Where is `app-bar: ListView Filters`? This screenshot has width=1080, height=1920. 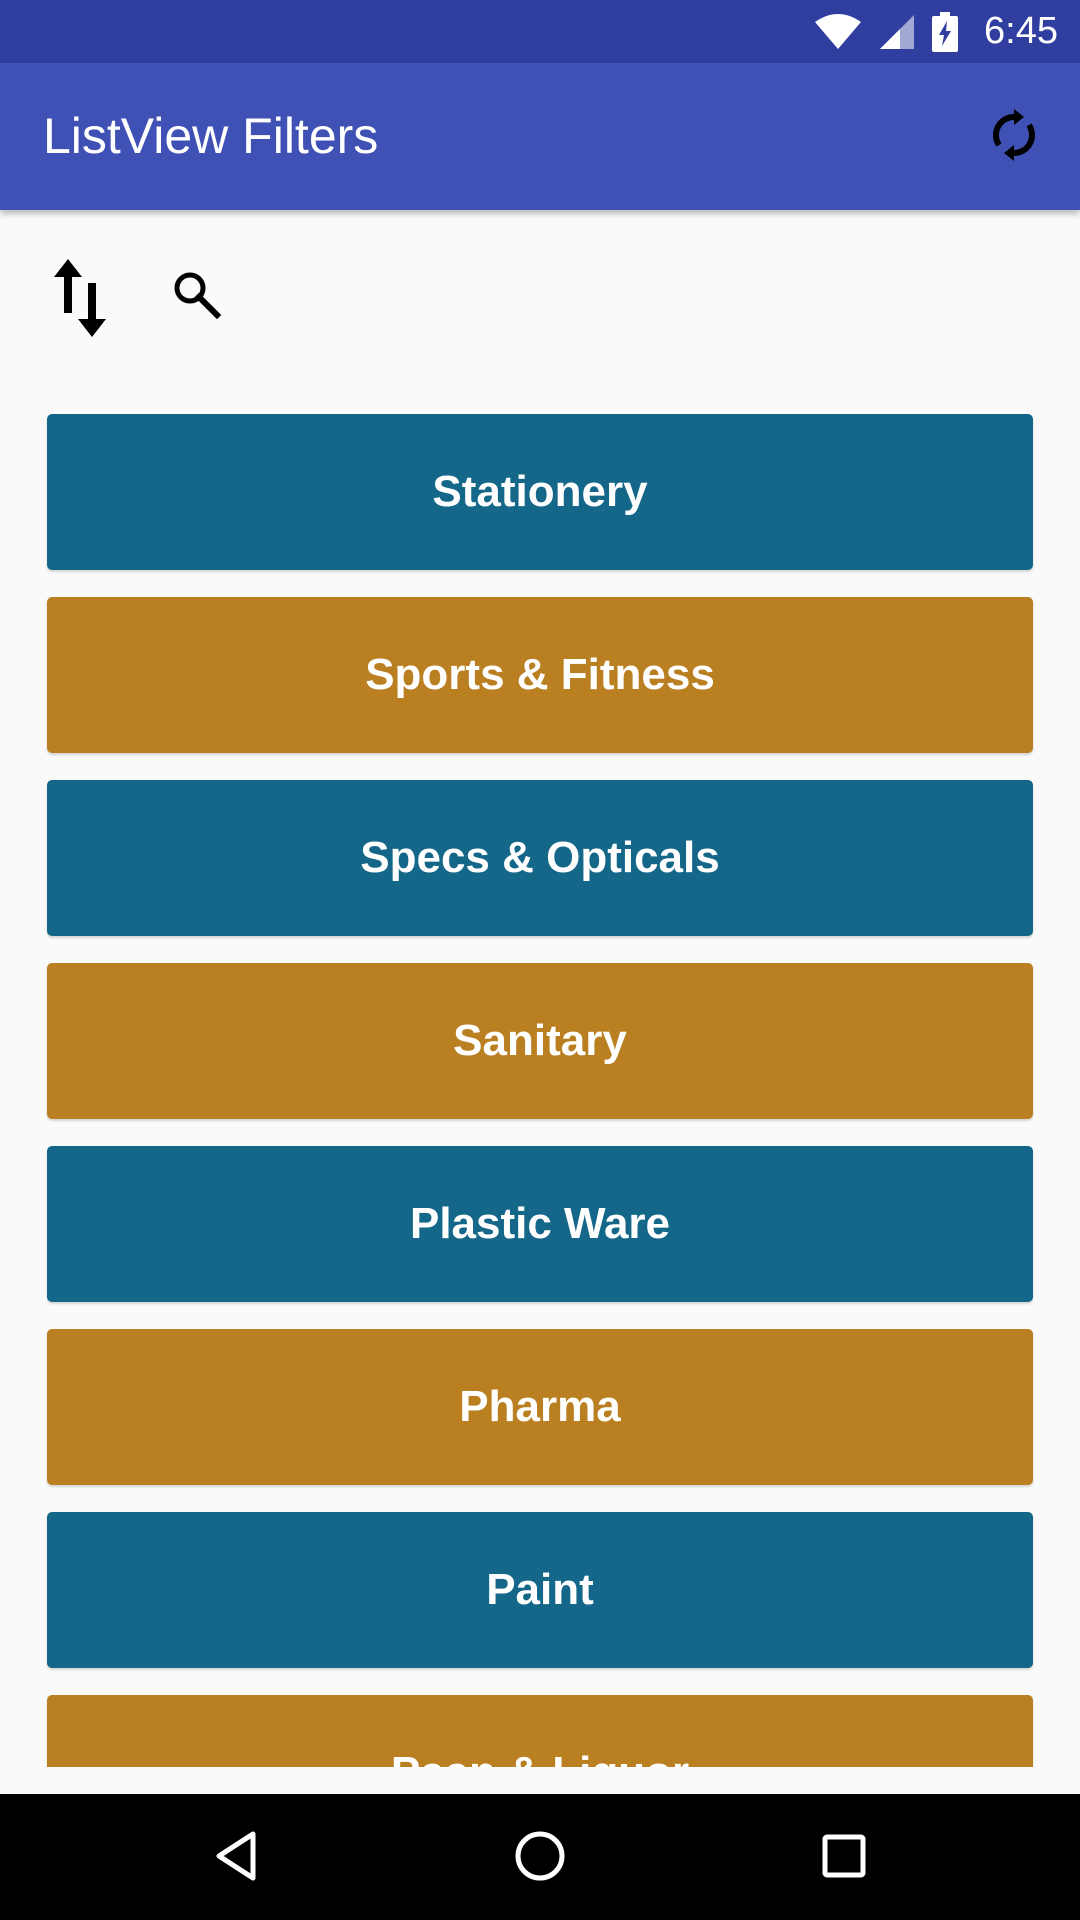
app-bar: ListView Filters is located at coordinates (540, 136).